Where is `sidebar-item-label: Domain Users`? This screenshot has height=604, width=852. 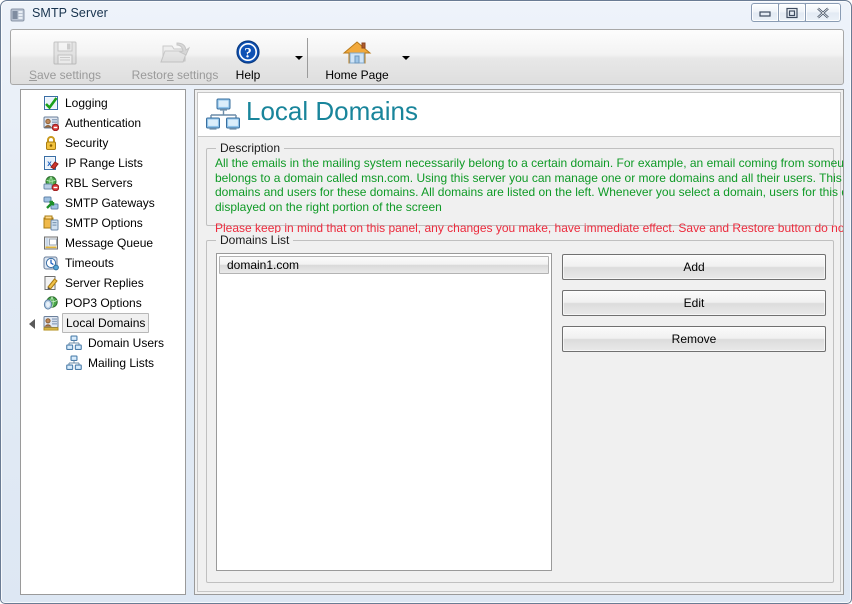
sidebar-item-label: Domain Users is located at coordinates (126, 343).